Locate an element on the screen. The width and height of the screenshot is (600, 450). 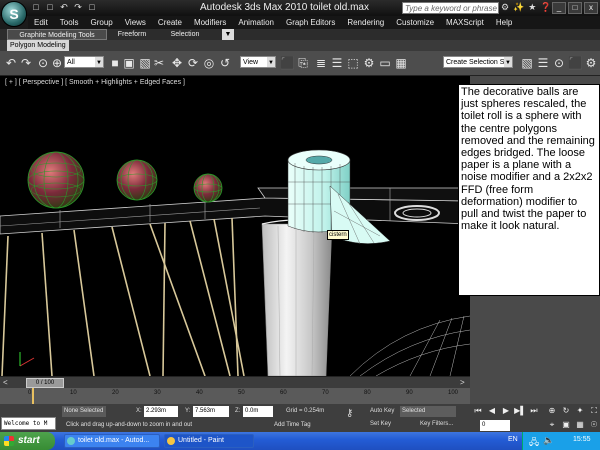
key-icon: ⚷ is located at coordinates (349, 413).